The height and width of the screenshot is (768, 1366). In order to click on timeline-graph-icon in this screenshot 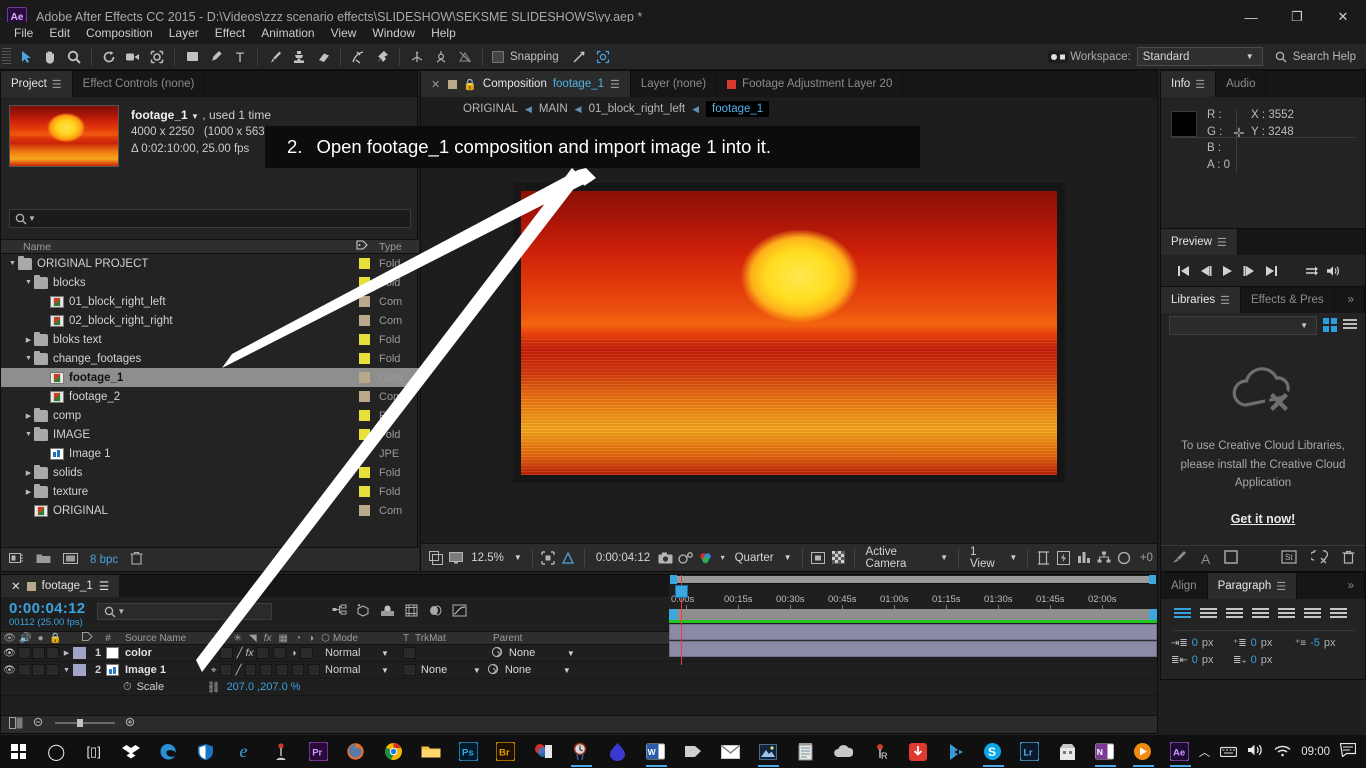, I will do `click(1083, 558)`.